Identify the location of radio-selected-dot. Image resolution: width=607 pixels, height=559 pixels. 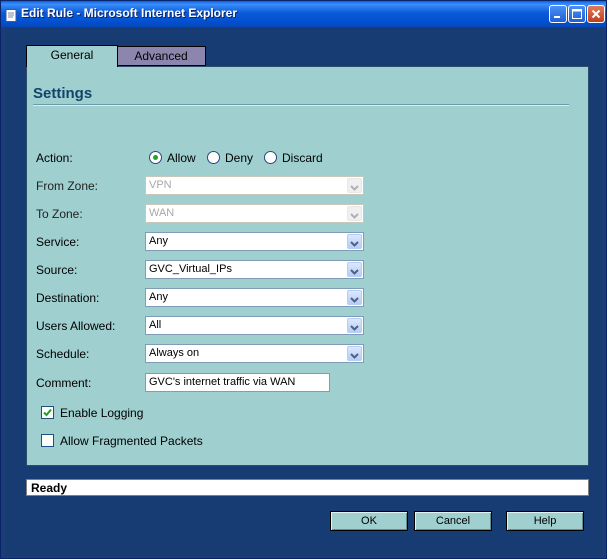
(155, 157).